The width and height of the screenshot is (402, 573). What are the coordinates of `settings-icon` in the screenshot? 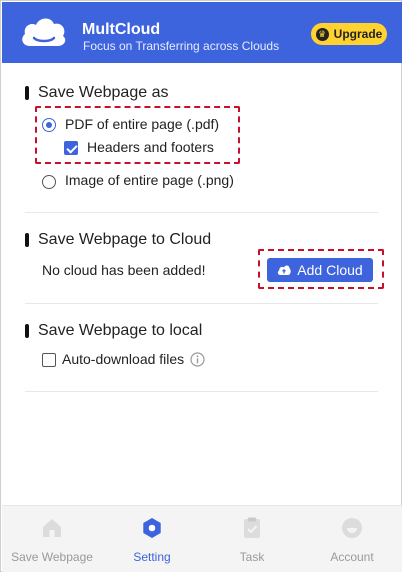 It's located at (152, 528).